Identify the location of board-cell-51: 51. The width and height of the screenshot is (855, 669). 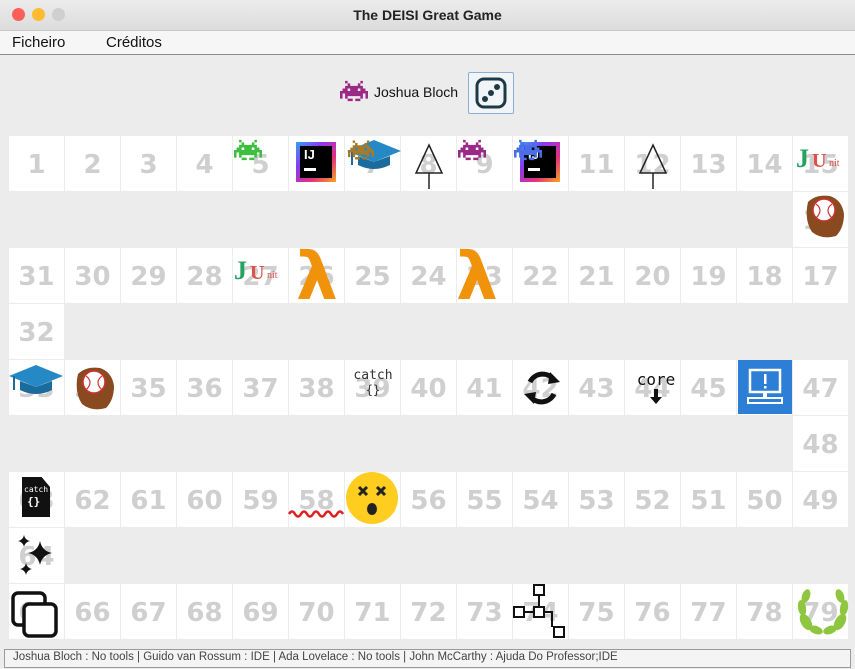
(708, 499).